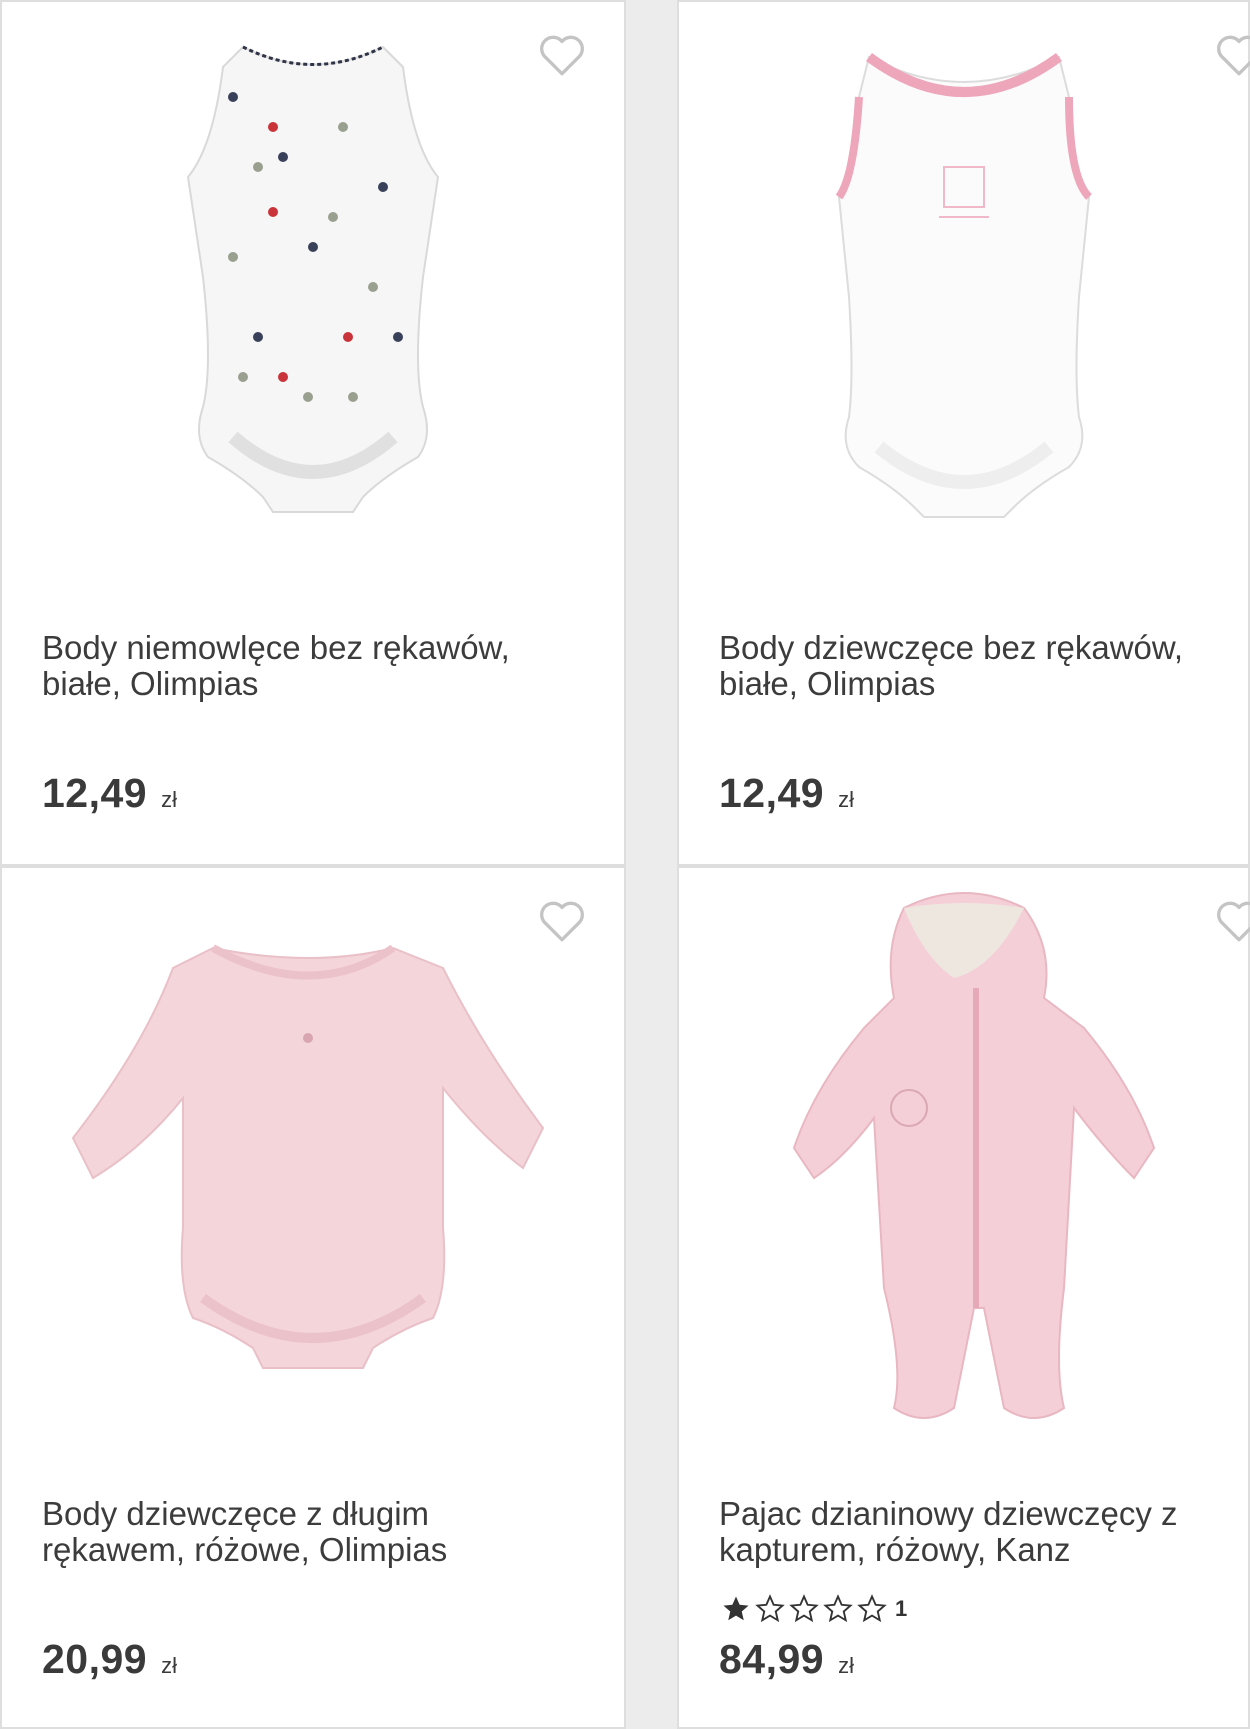 The image size is (1250, 1729). Describe the element at coordinates (95, 1659) in the screenshot. I see `price-amount: 20,99` at that location.